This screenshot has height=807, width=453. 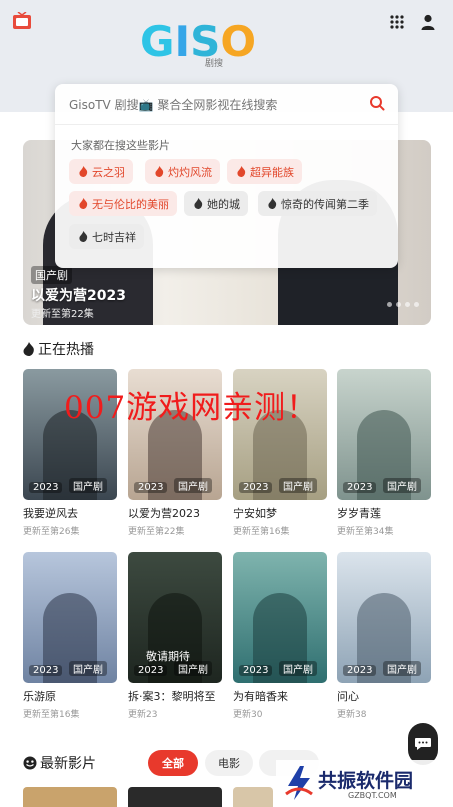 What do you see at coordinates (272, 172) in the screenshot?
I see `chip-label: 超异能族` at bounding box center [272, 172].